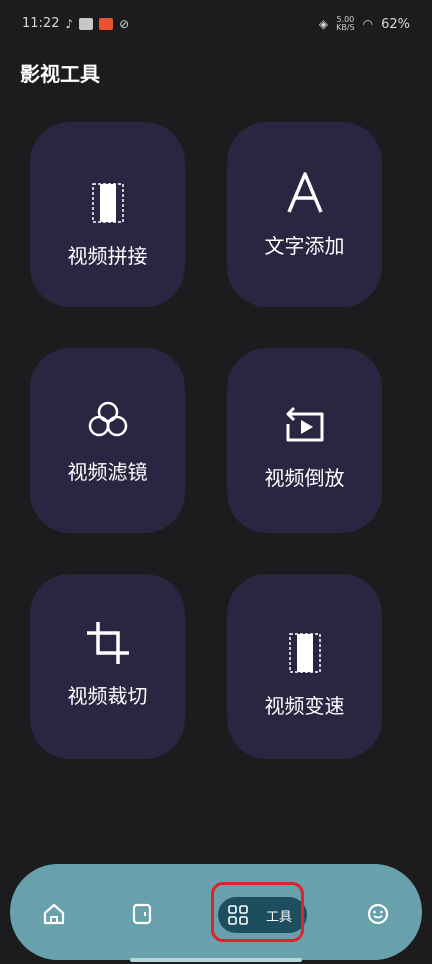  Describe the element at coordinates (304, 706) in the screenshot. I see `tool-label: 视频变速` at that location.